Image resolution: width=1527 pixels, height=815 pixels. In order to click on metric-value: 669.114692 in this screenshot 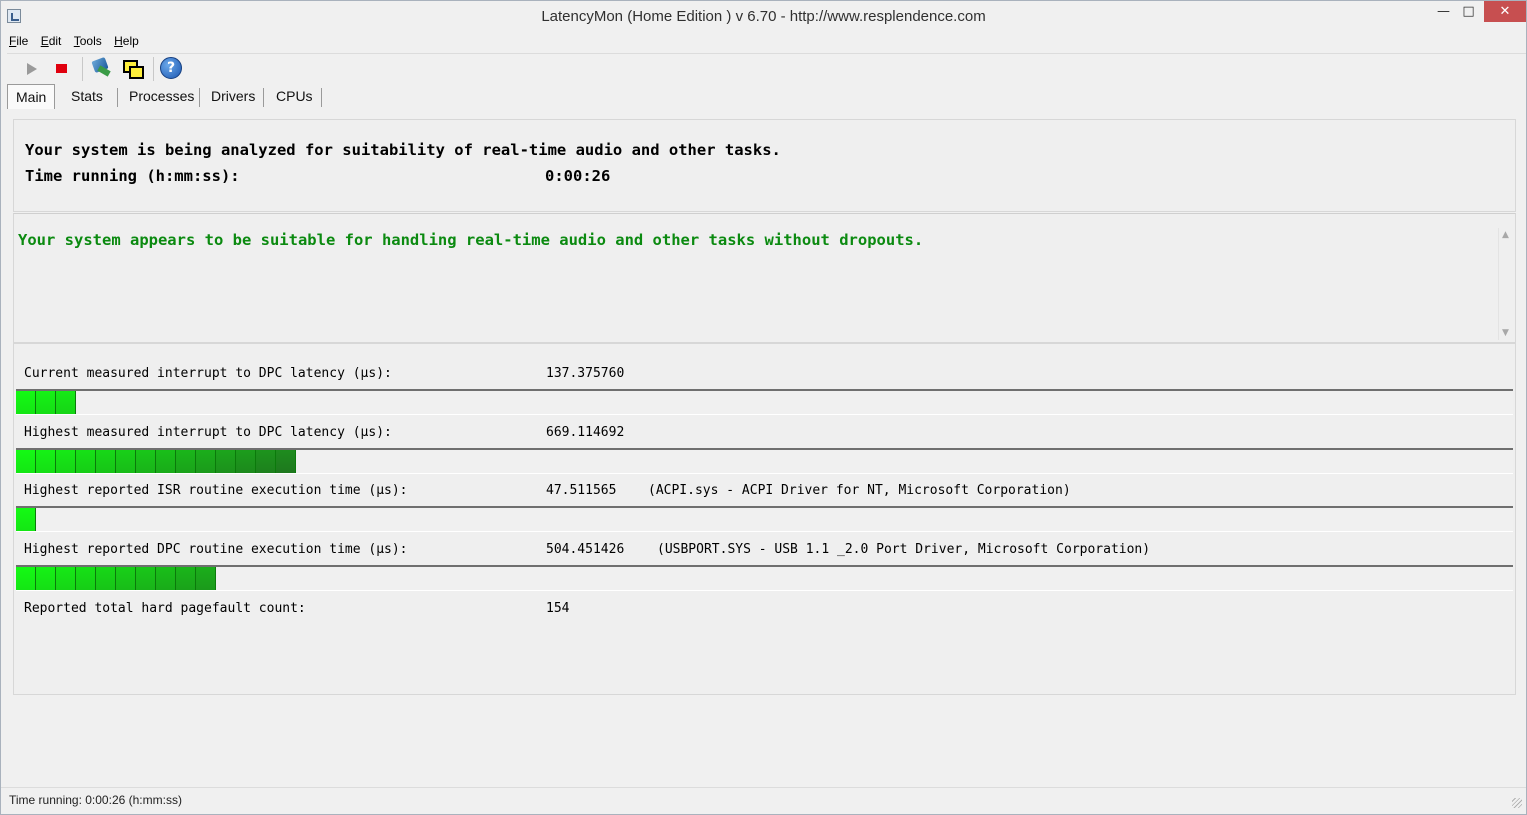, I will do `click(585, 432)`.